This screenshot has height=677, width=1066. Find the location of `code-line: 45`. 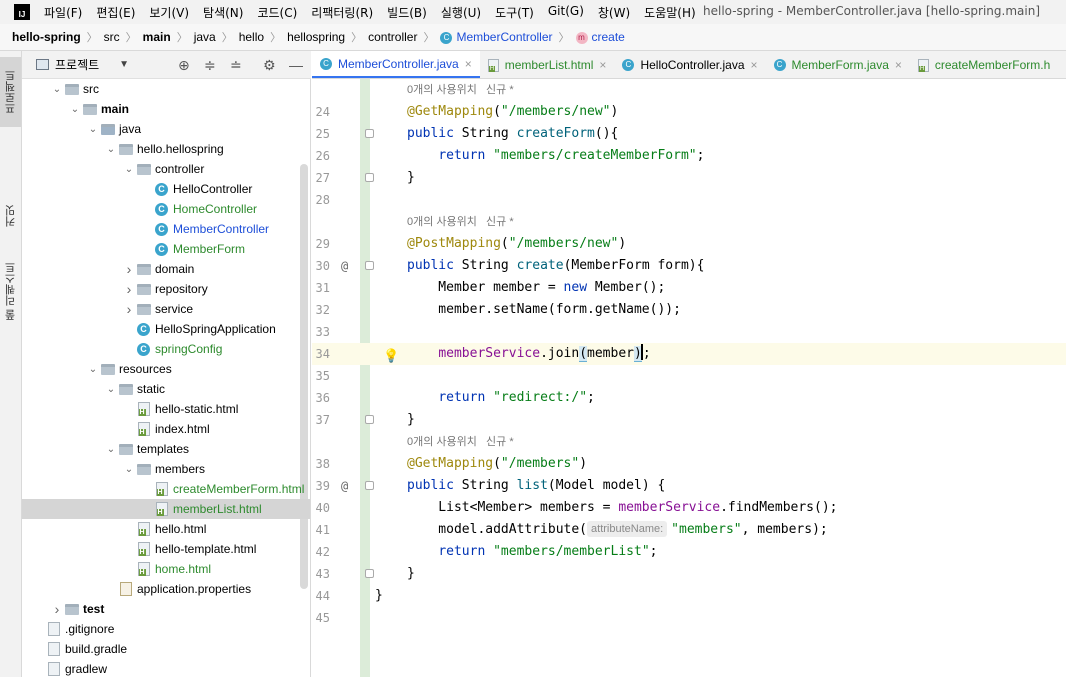

code-line: 45 is located at coordinates (689, 618).